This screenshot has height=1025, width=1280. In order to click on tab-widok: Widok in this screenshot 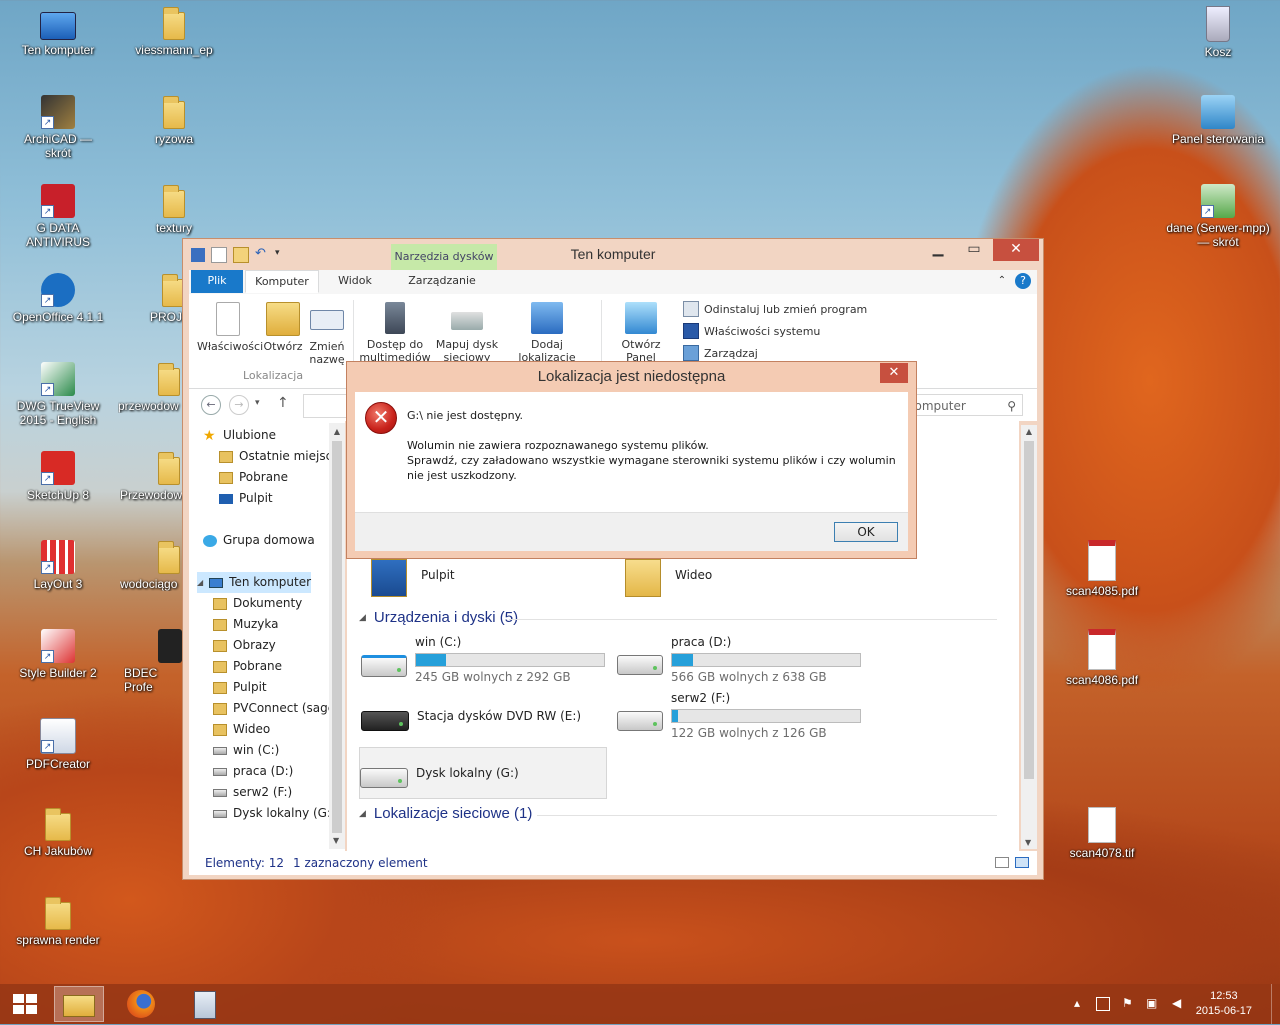, I will do `click(355, 281)`.